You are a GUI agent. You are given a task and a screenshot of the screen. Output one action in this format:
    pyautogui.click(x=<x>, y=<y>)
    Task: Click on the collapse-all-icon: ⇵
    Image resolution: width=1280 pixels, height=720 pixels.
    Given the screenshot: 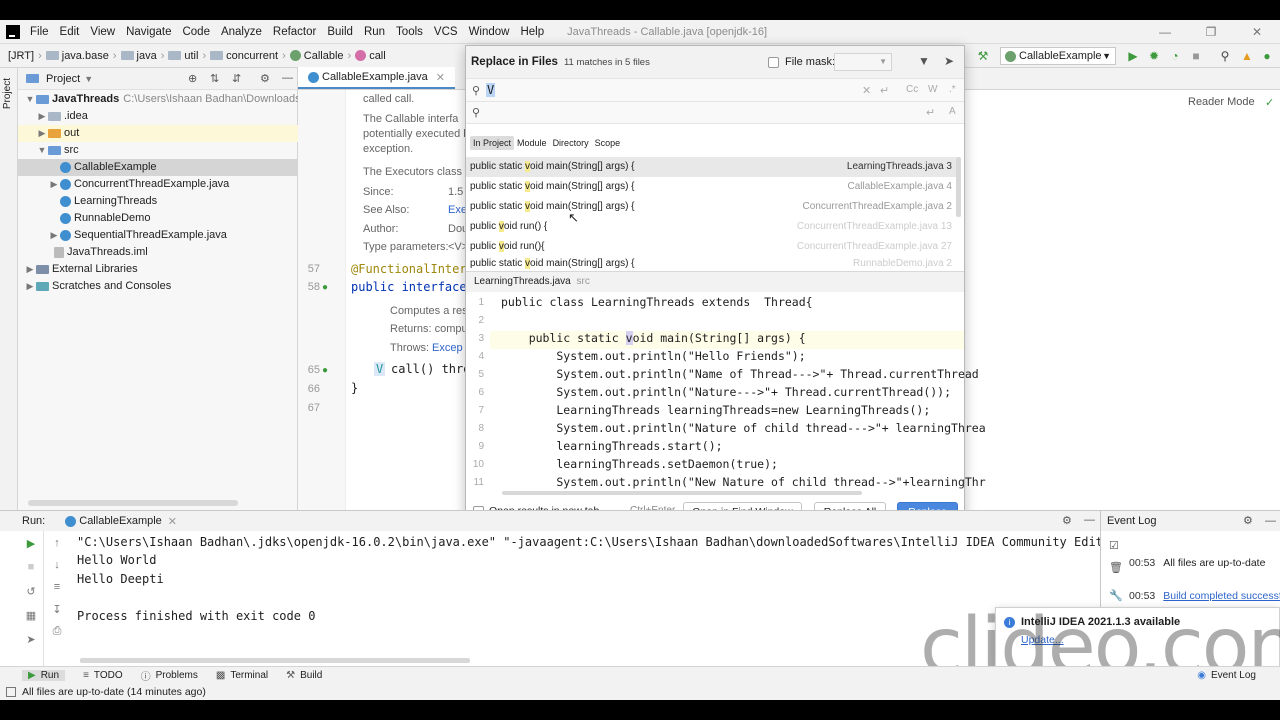 What is the action you would take?
    pyautogui.click(x=236, y=78)
    